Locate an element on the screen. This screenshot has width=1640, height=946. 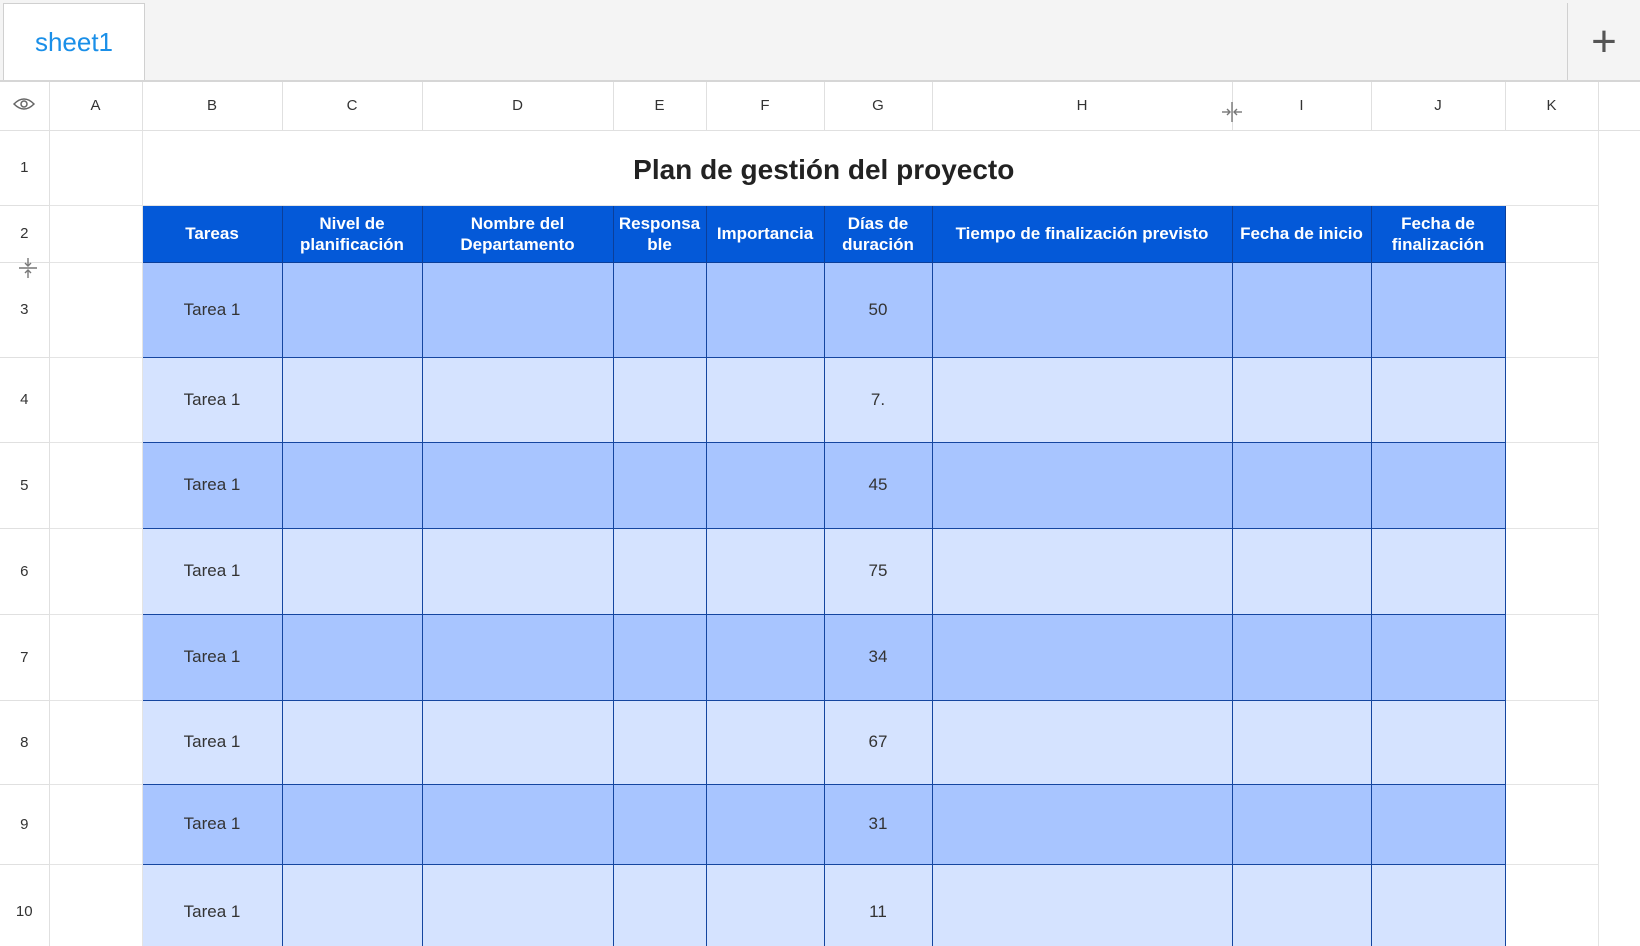
table-header-cell: Fecha de inicio is located at coordinates (1301, 233).